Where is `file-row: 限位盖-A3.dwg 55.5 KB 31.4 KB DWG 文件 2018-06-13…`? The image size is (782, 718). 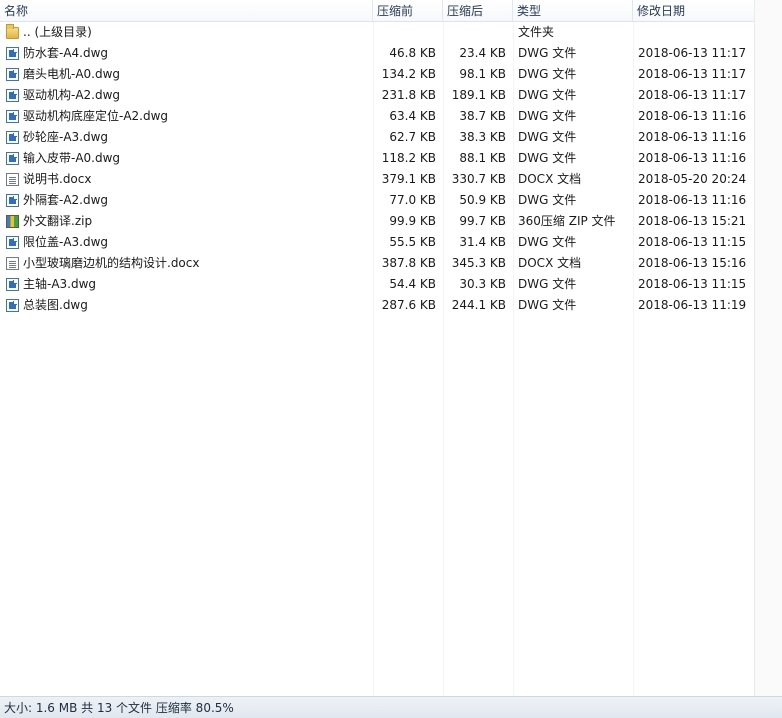
file-row: 限位盖-A3.dwg 55.5 KB 31.4 KB DWG 文件 2018-06-13… is located at coordinates (377, 242).